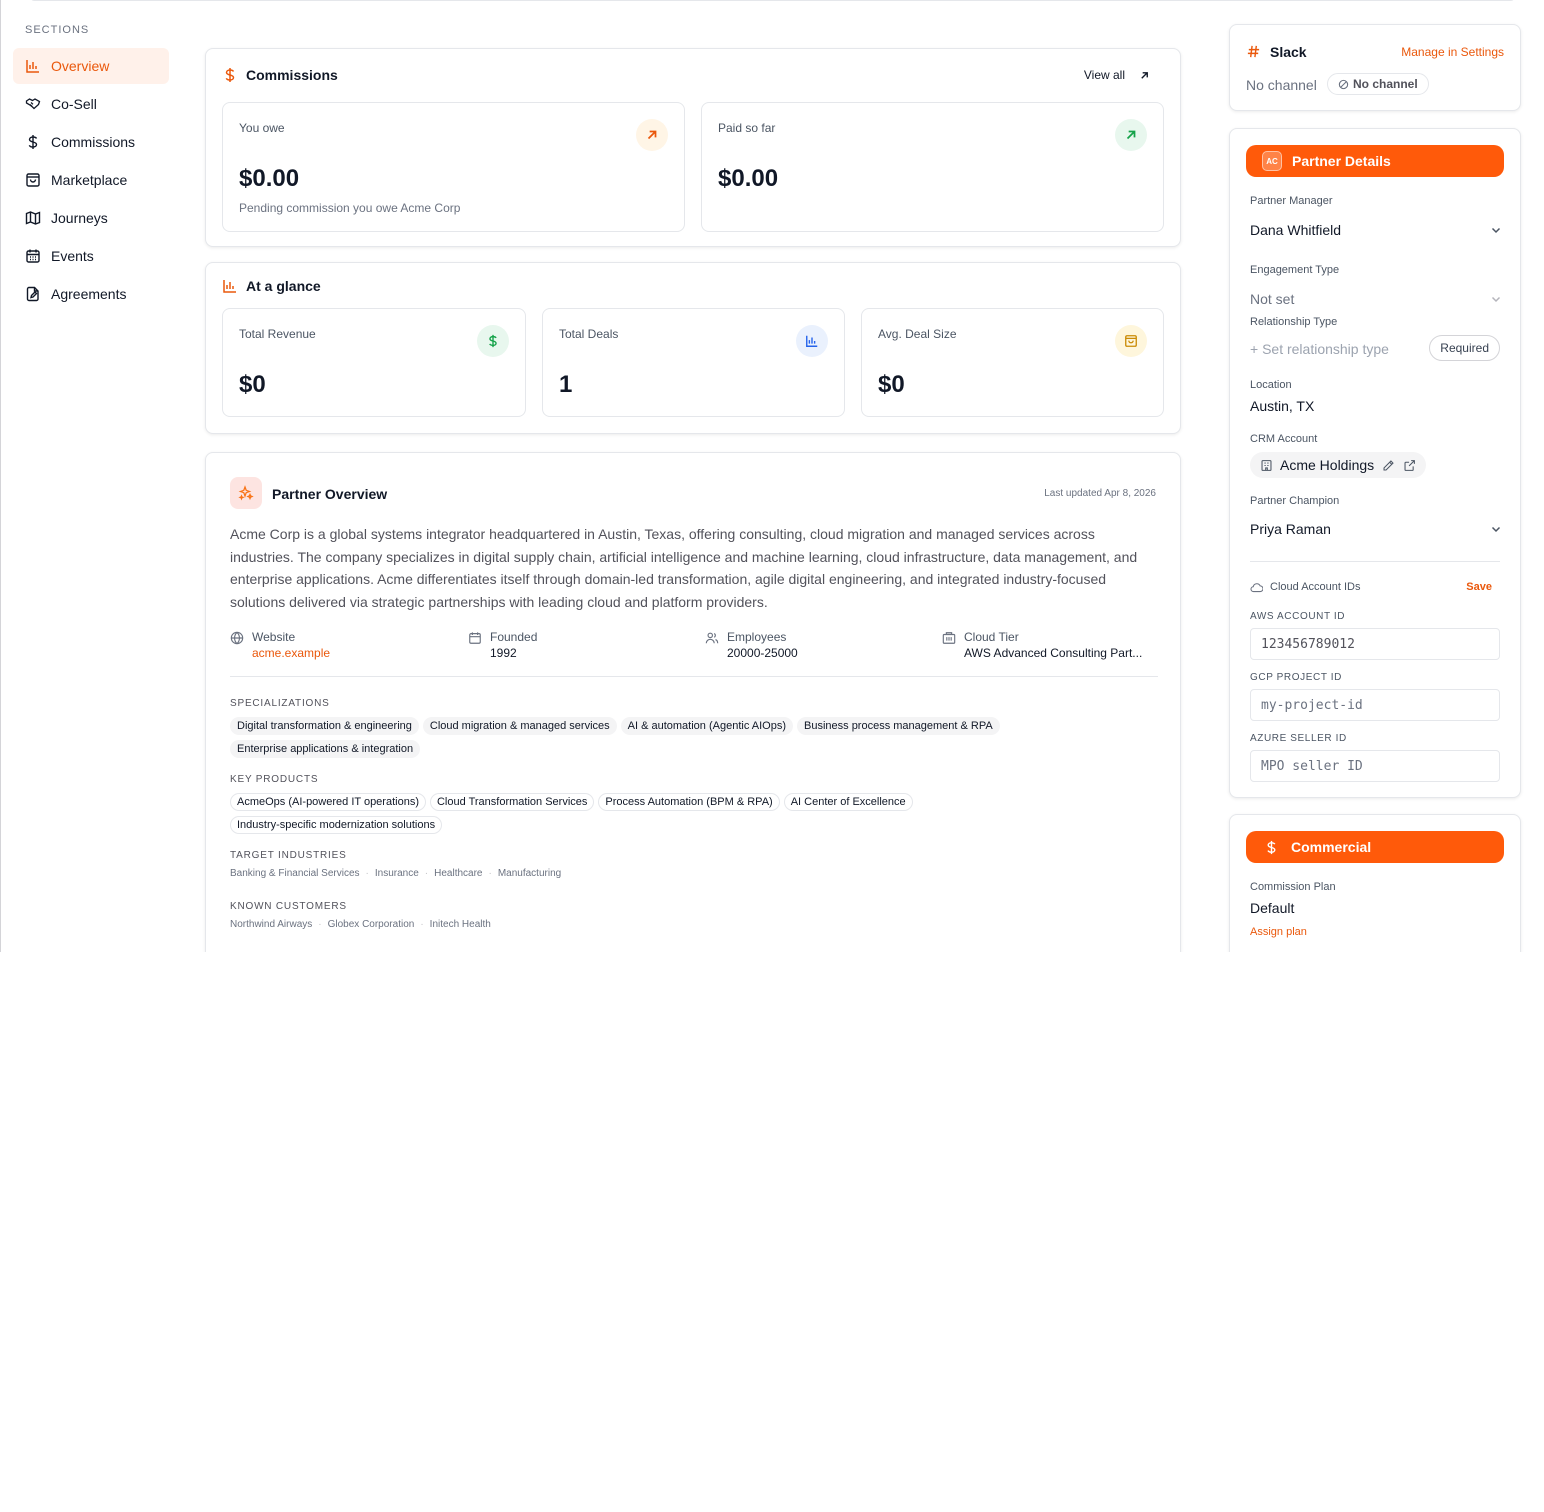 The width and height of the screenshot is (1544, 1512). I want to click on partner-details-title: Partner Details, so click(1341, 161).